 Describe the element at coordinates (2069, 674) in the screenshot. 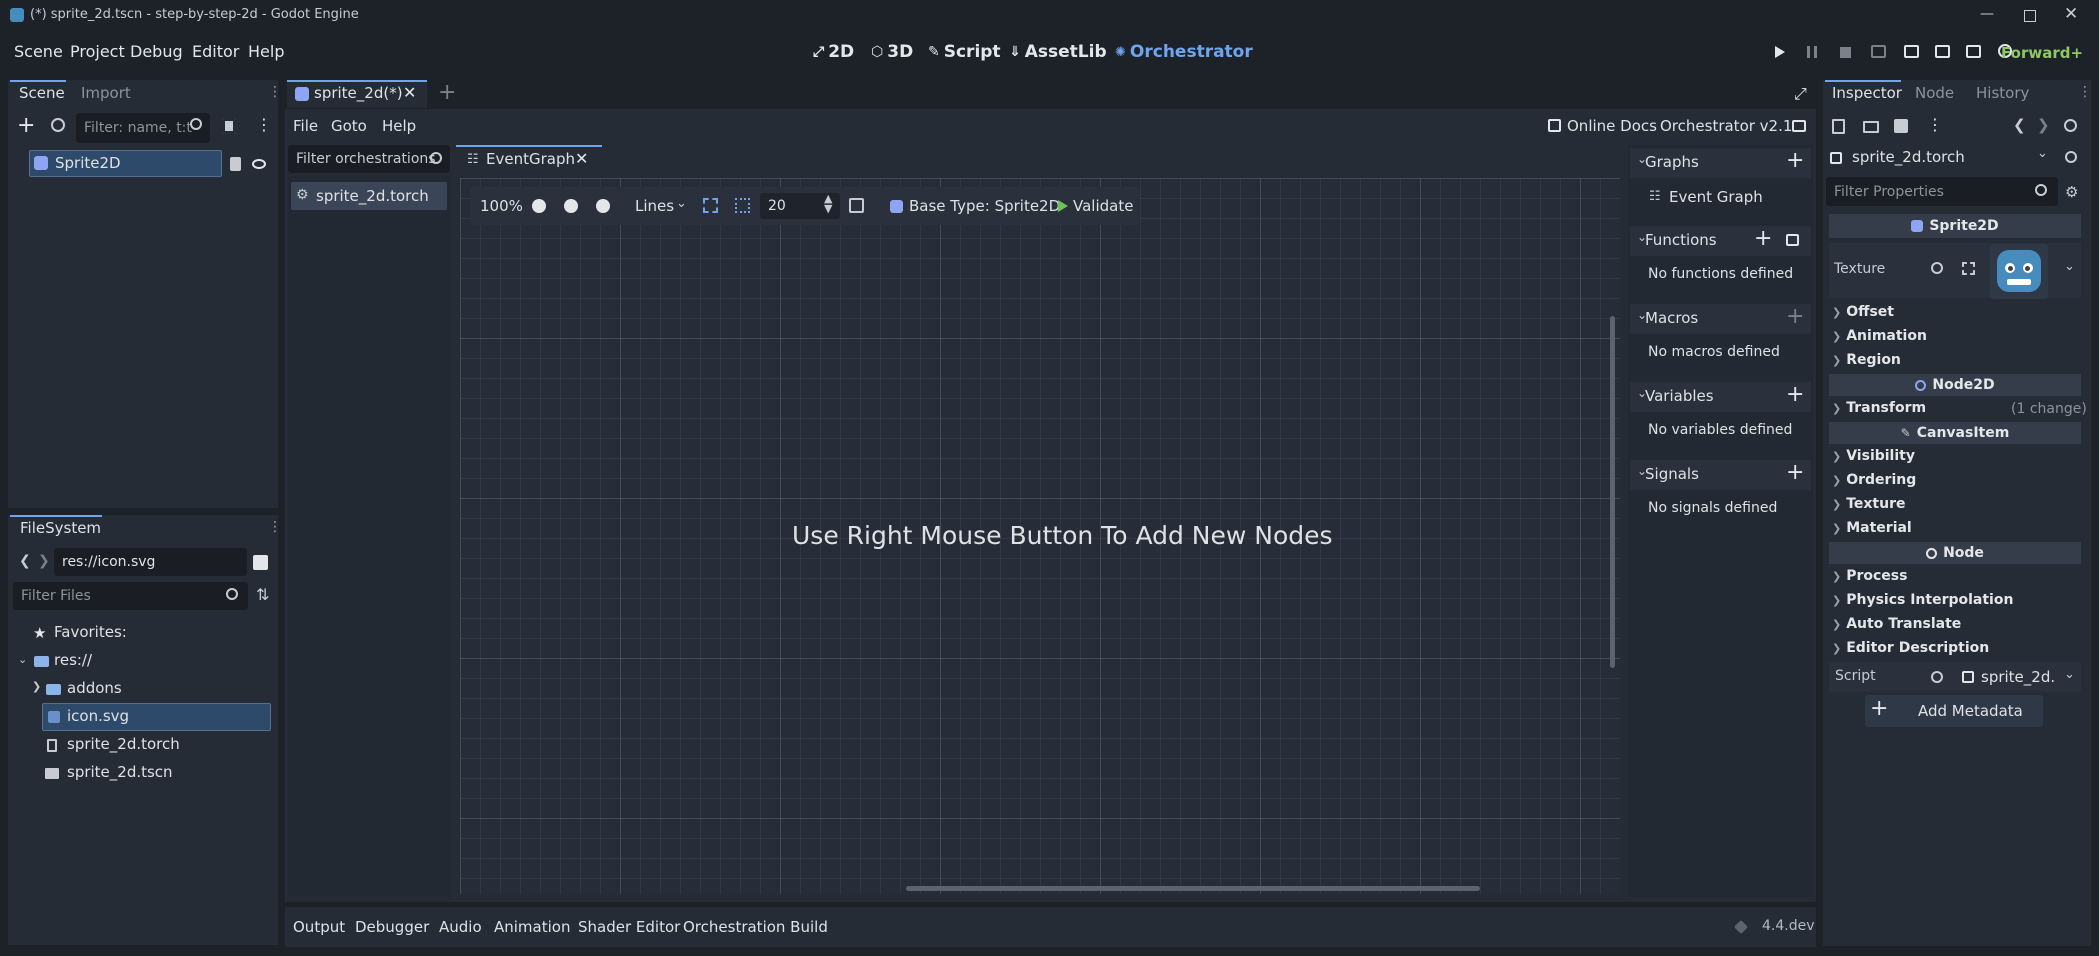

I see `script-chevron-down-icon: ⌄` at that location.